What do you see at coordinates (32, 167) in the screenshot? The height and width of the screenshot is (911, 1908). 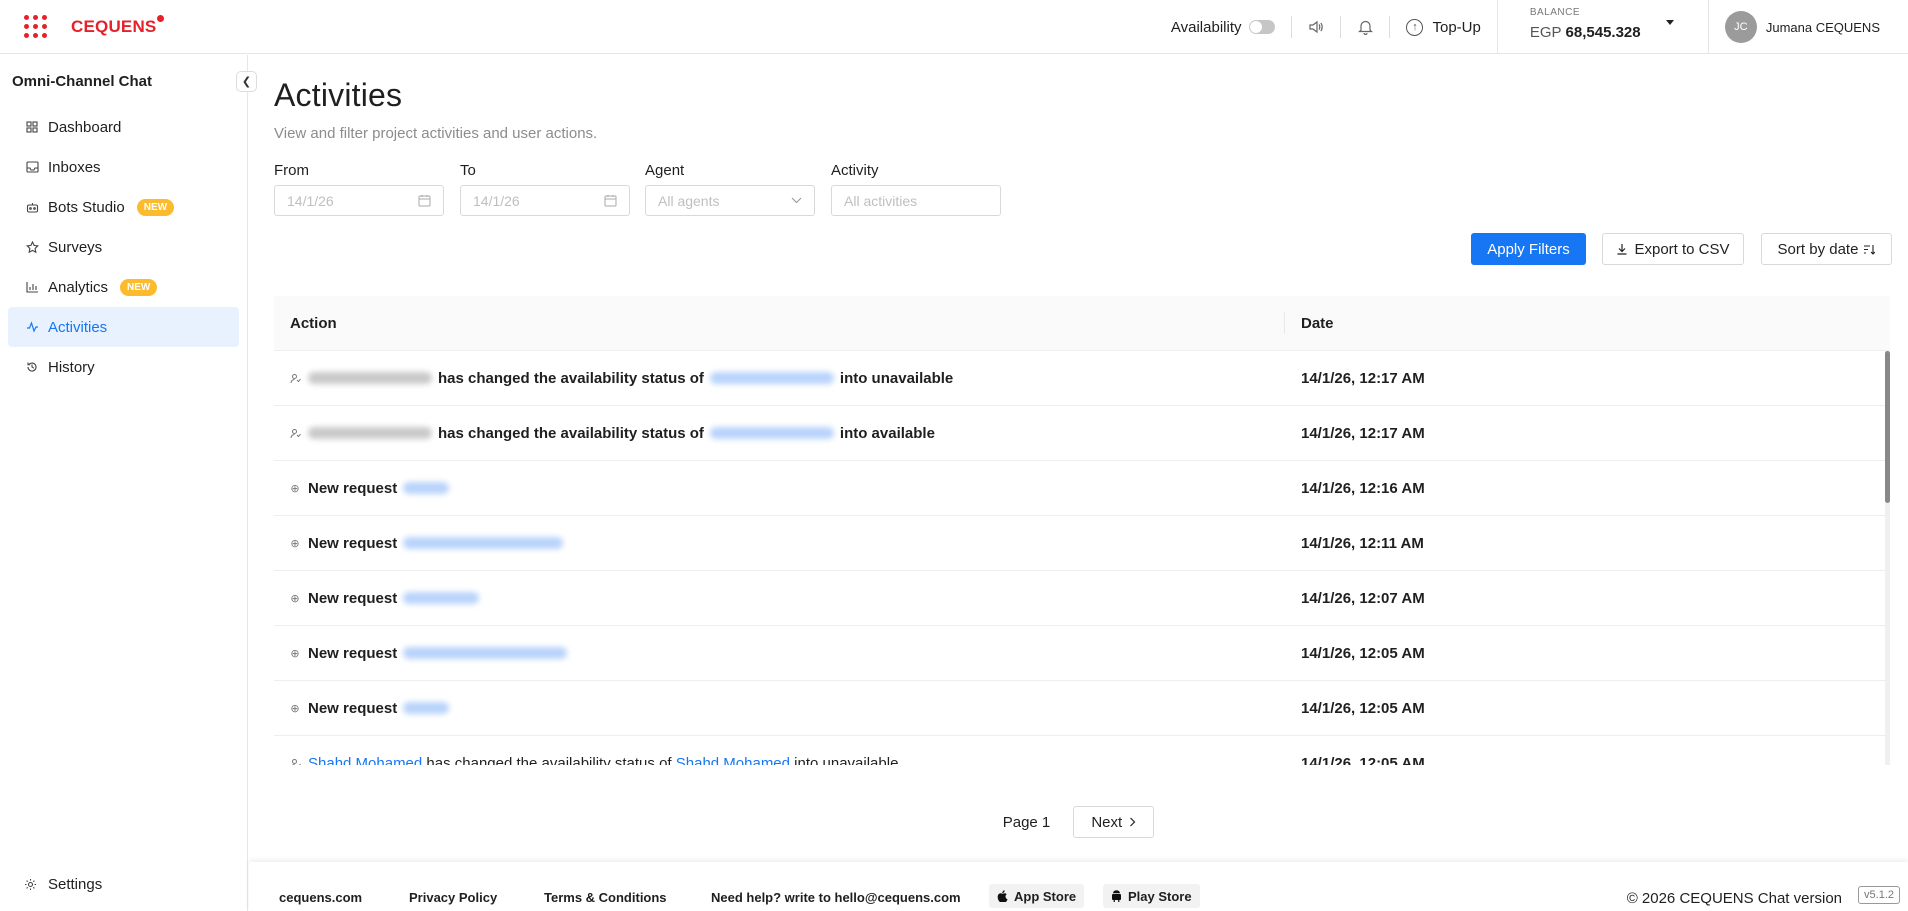 I see `inbox-icon` at bounding box center [32, 167].